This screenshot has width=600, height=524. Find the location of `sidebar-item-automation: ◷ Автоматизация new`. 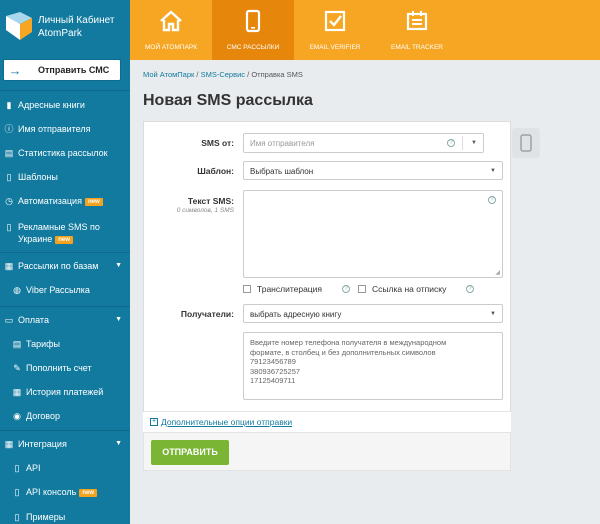

sidebar-item-automation: ◷ Автоматизация new is located at coordinates (65, 201).